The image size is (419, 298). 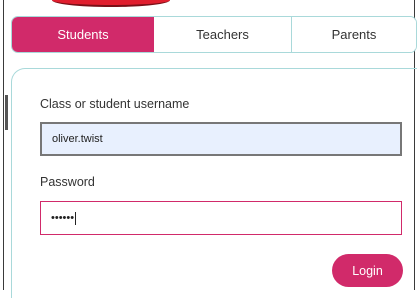 What do you see at coordinates (63, 218) in the screenshot?
I see `password-value: ••••••` at bounding box center [63, 218].